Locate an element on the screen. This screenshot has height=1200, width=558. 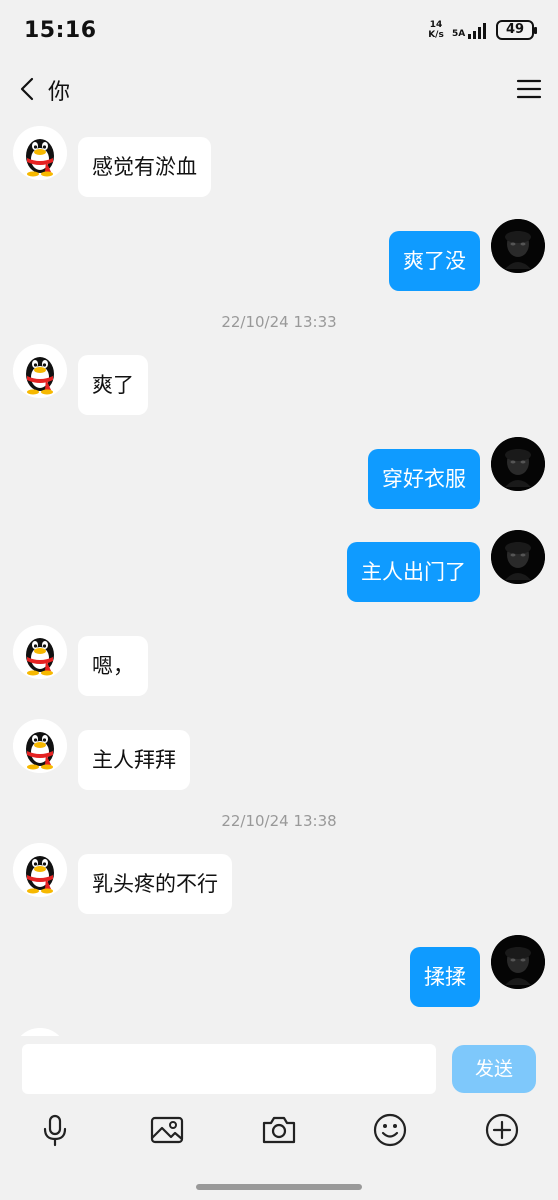
camera-icon is located at coordinates (279, 1130).